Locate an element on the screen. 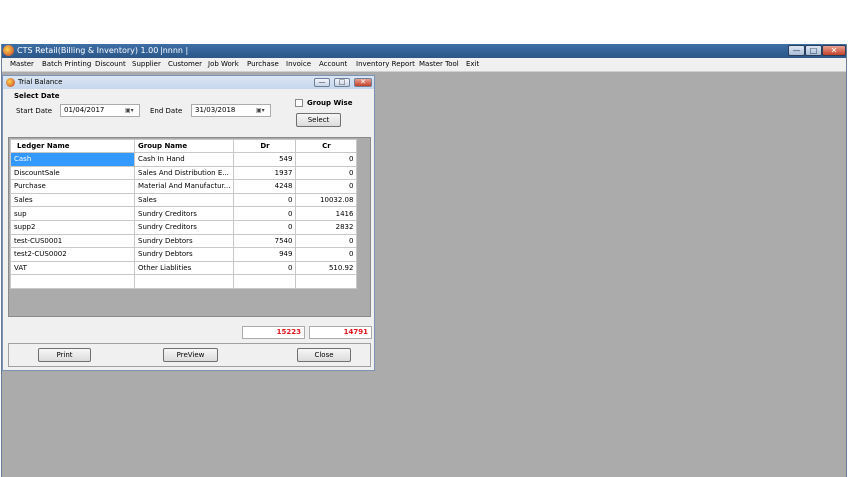  table-row: Purchase Material And Manufactur... 4248 0 is located at coordinates (184, 186).